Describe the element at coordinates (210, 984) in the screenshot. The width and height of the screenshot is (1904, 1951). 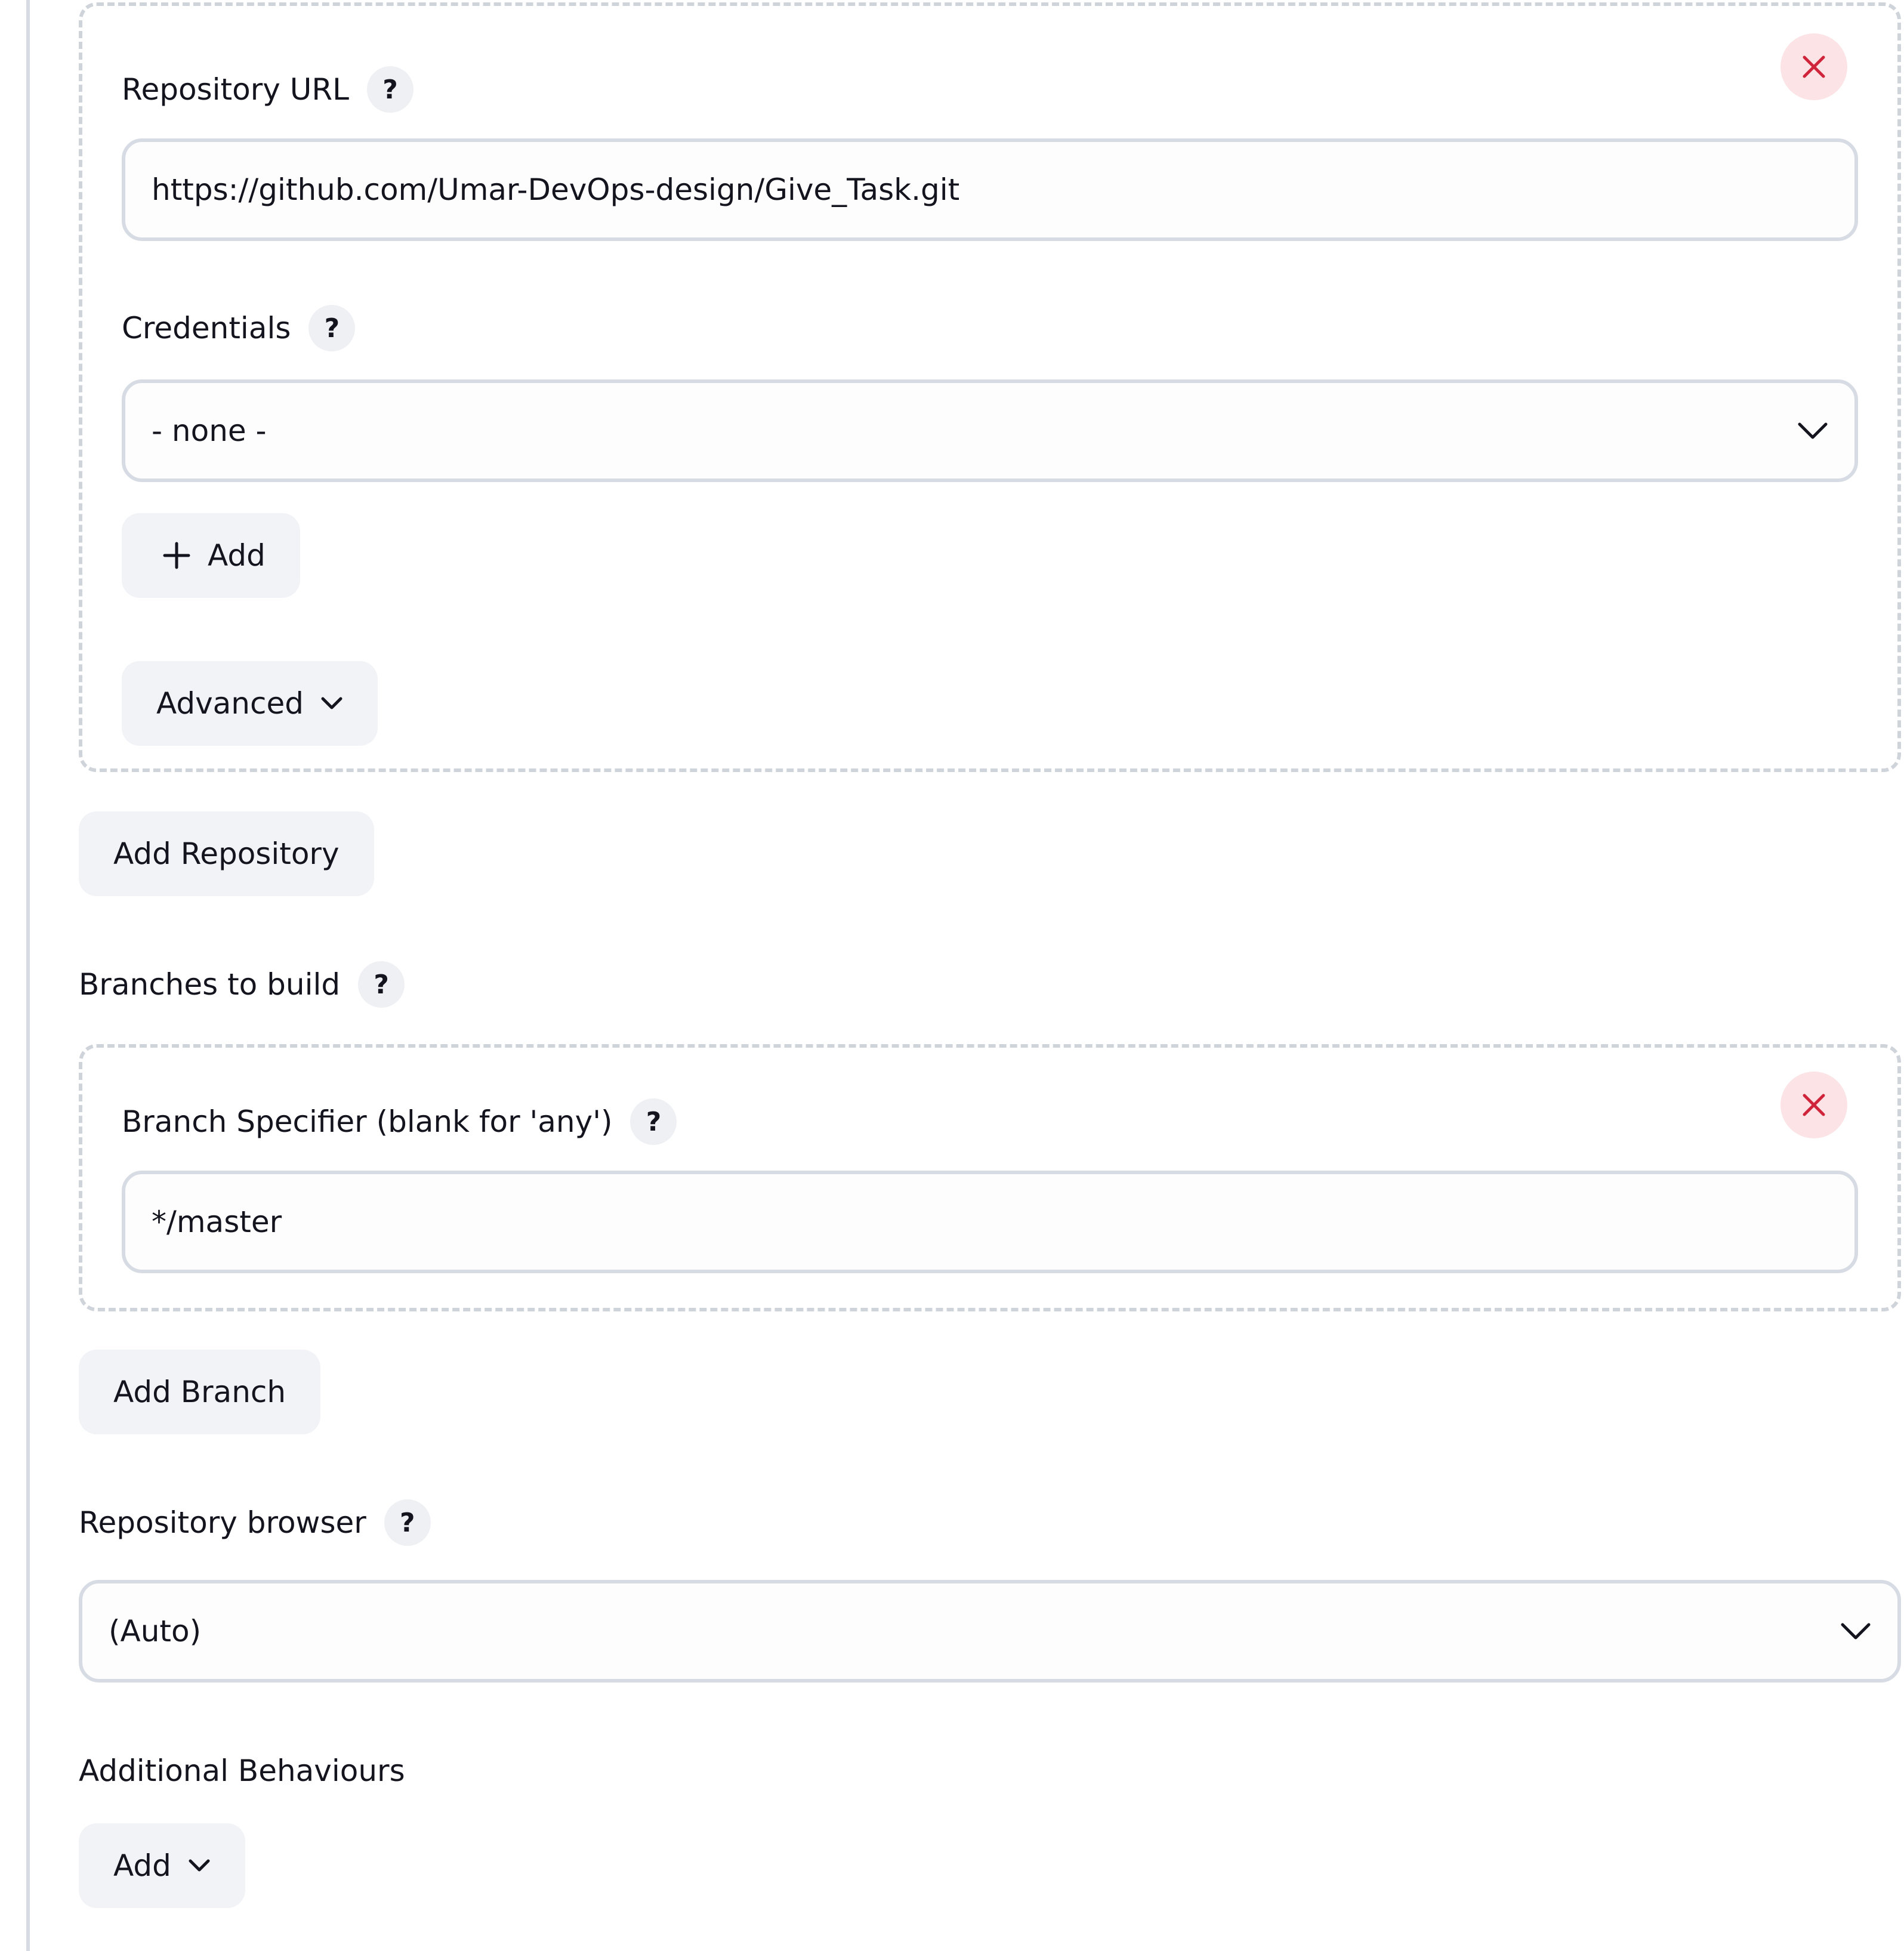
I see `branches-to-build-label: Branches to build` at that location.